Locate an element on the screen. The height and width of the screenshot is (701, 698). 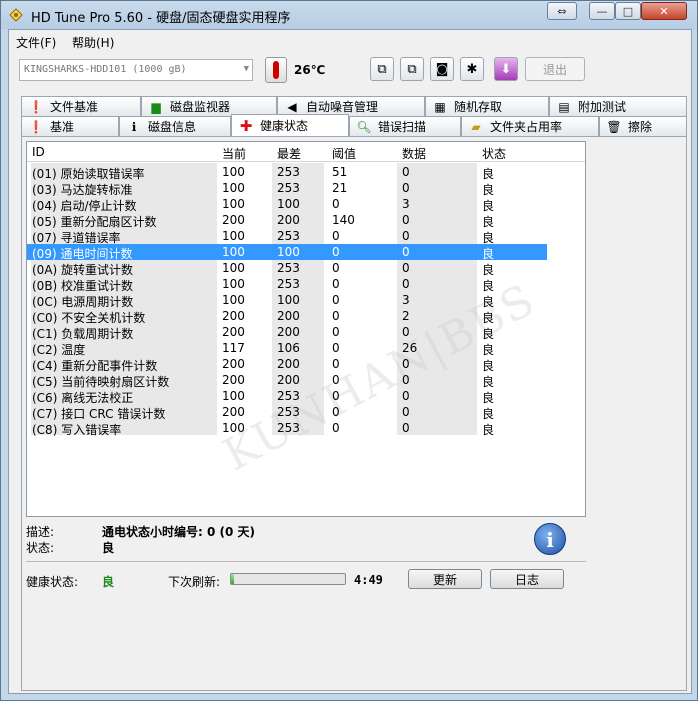
cell-worst: 200 is located at coordinates (288, 380).